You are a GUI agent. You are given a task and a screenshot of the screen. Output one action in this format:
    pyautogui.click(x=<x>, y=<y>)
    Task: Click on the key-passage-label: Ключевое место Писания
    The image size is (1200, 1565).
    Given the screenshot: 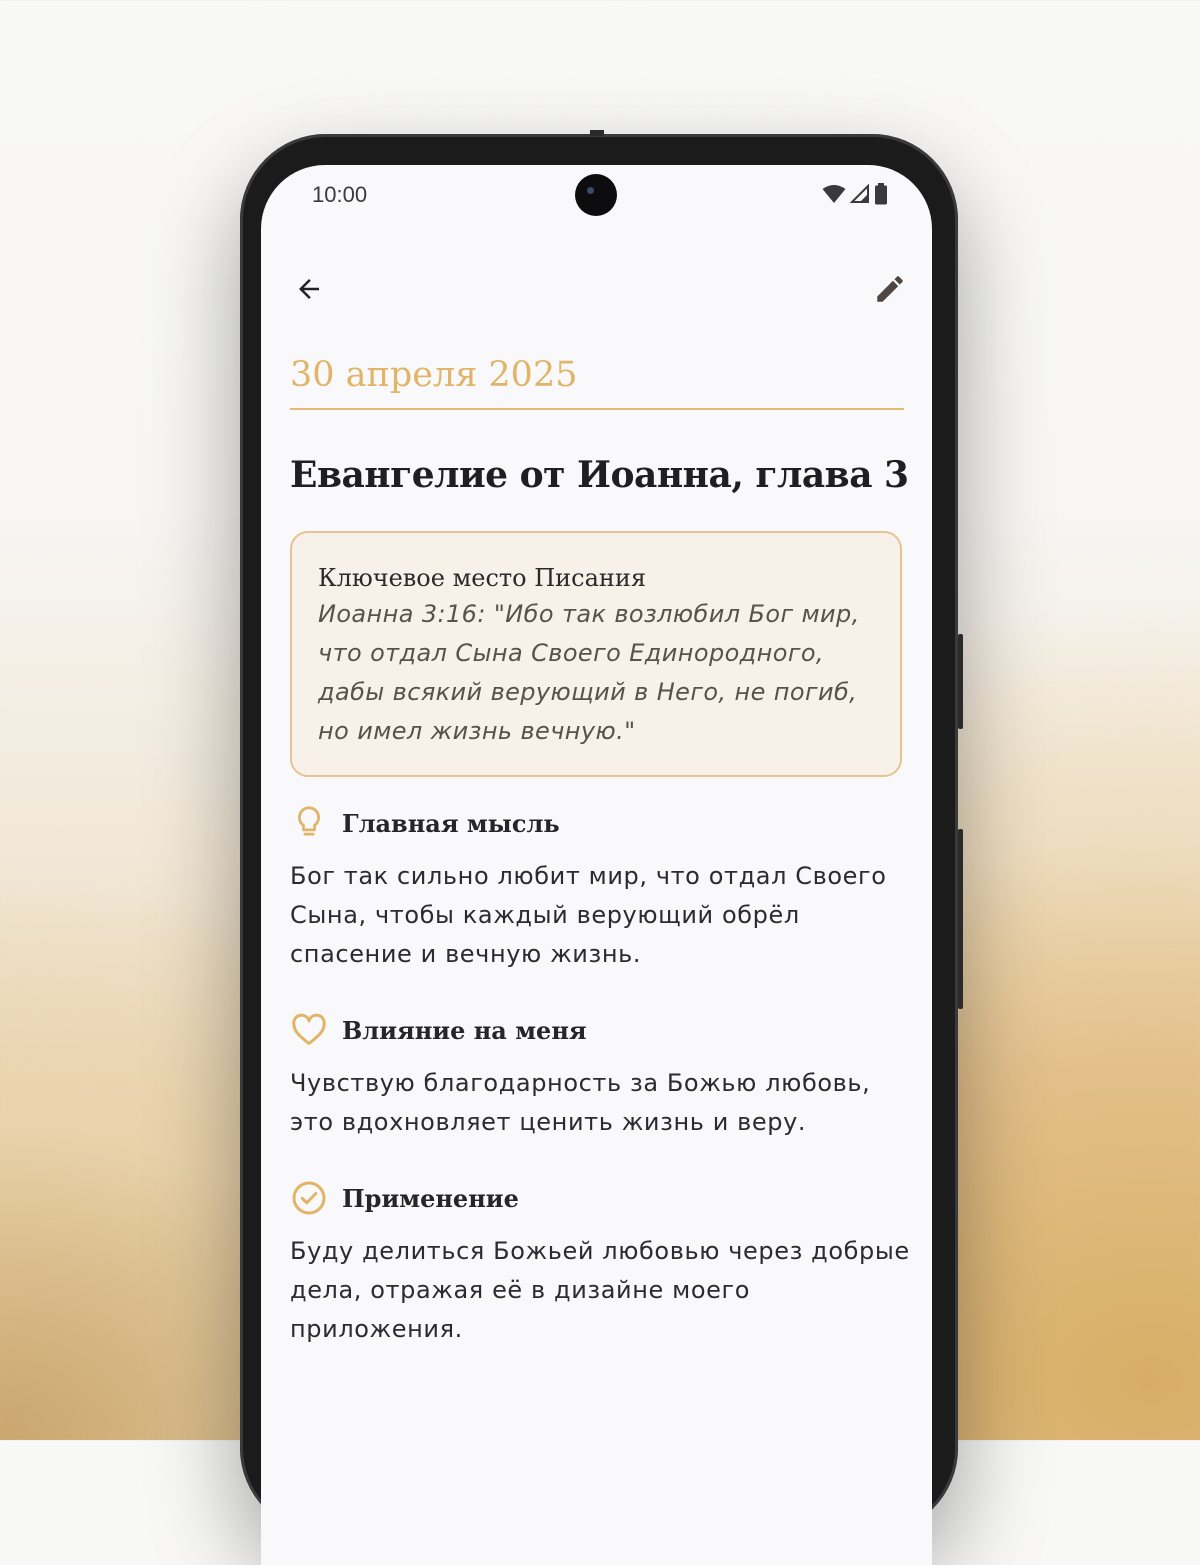 What is the action you would take?
    pyautogui.click(x=482, y=578)
    